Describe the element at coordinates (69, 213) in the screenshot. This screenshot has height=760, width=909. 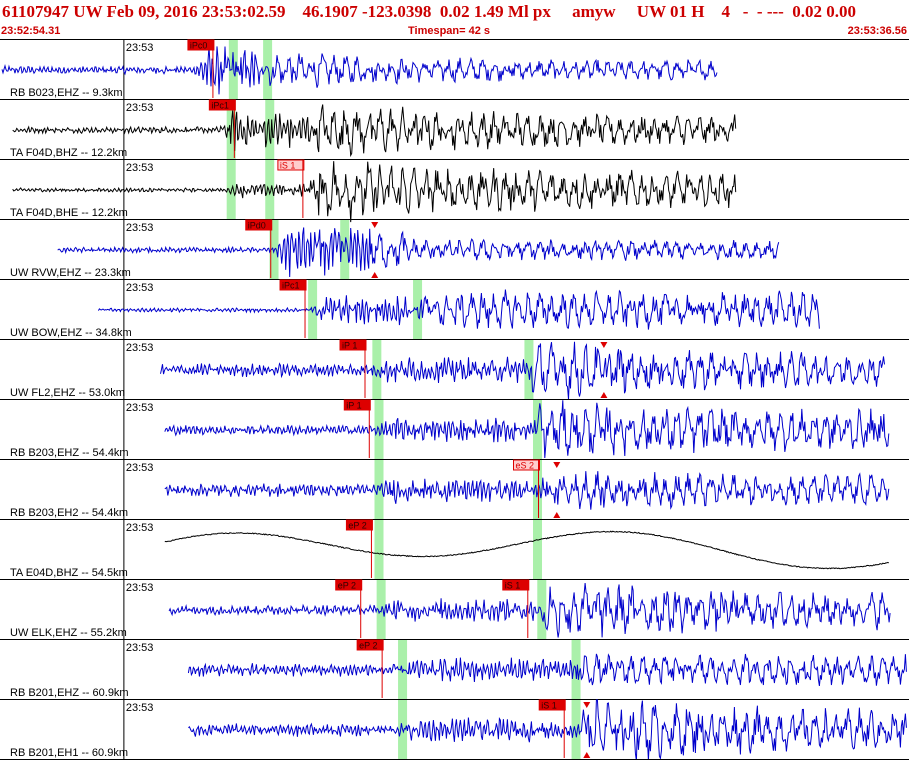
I see `station-label: TA F04D,BHE -- 12.2km` at that location.